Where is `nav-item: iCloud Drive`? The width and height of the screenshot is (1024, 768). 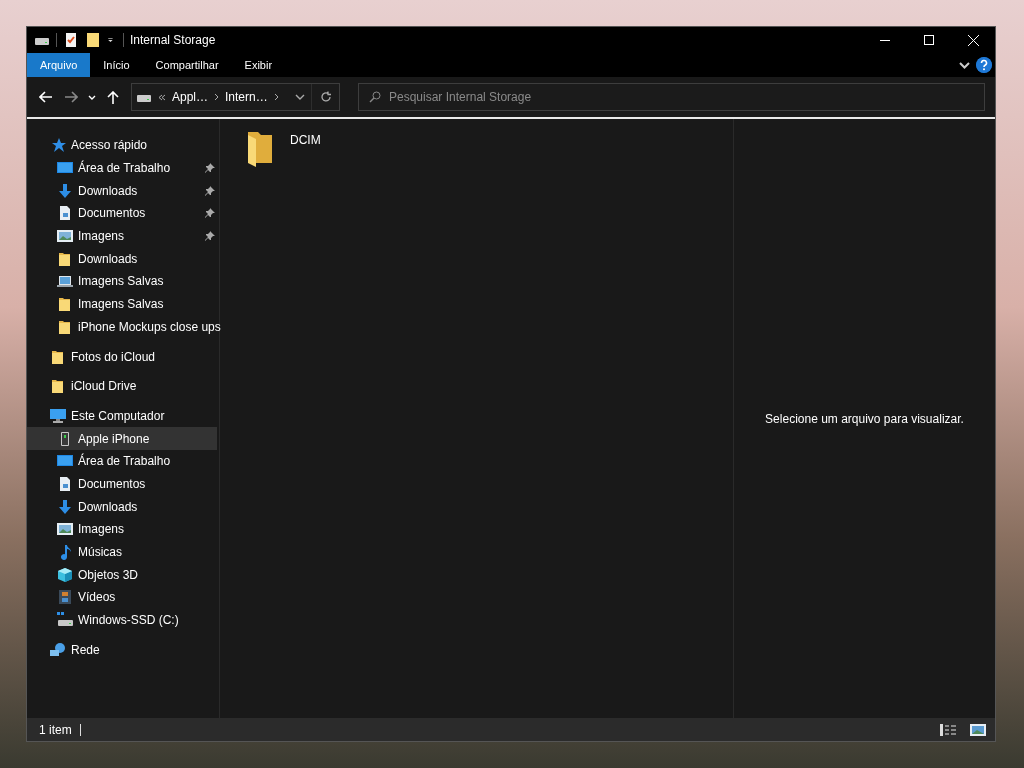
nav-item: iCloud Drive is located at coordinates (122, 386).